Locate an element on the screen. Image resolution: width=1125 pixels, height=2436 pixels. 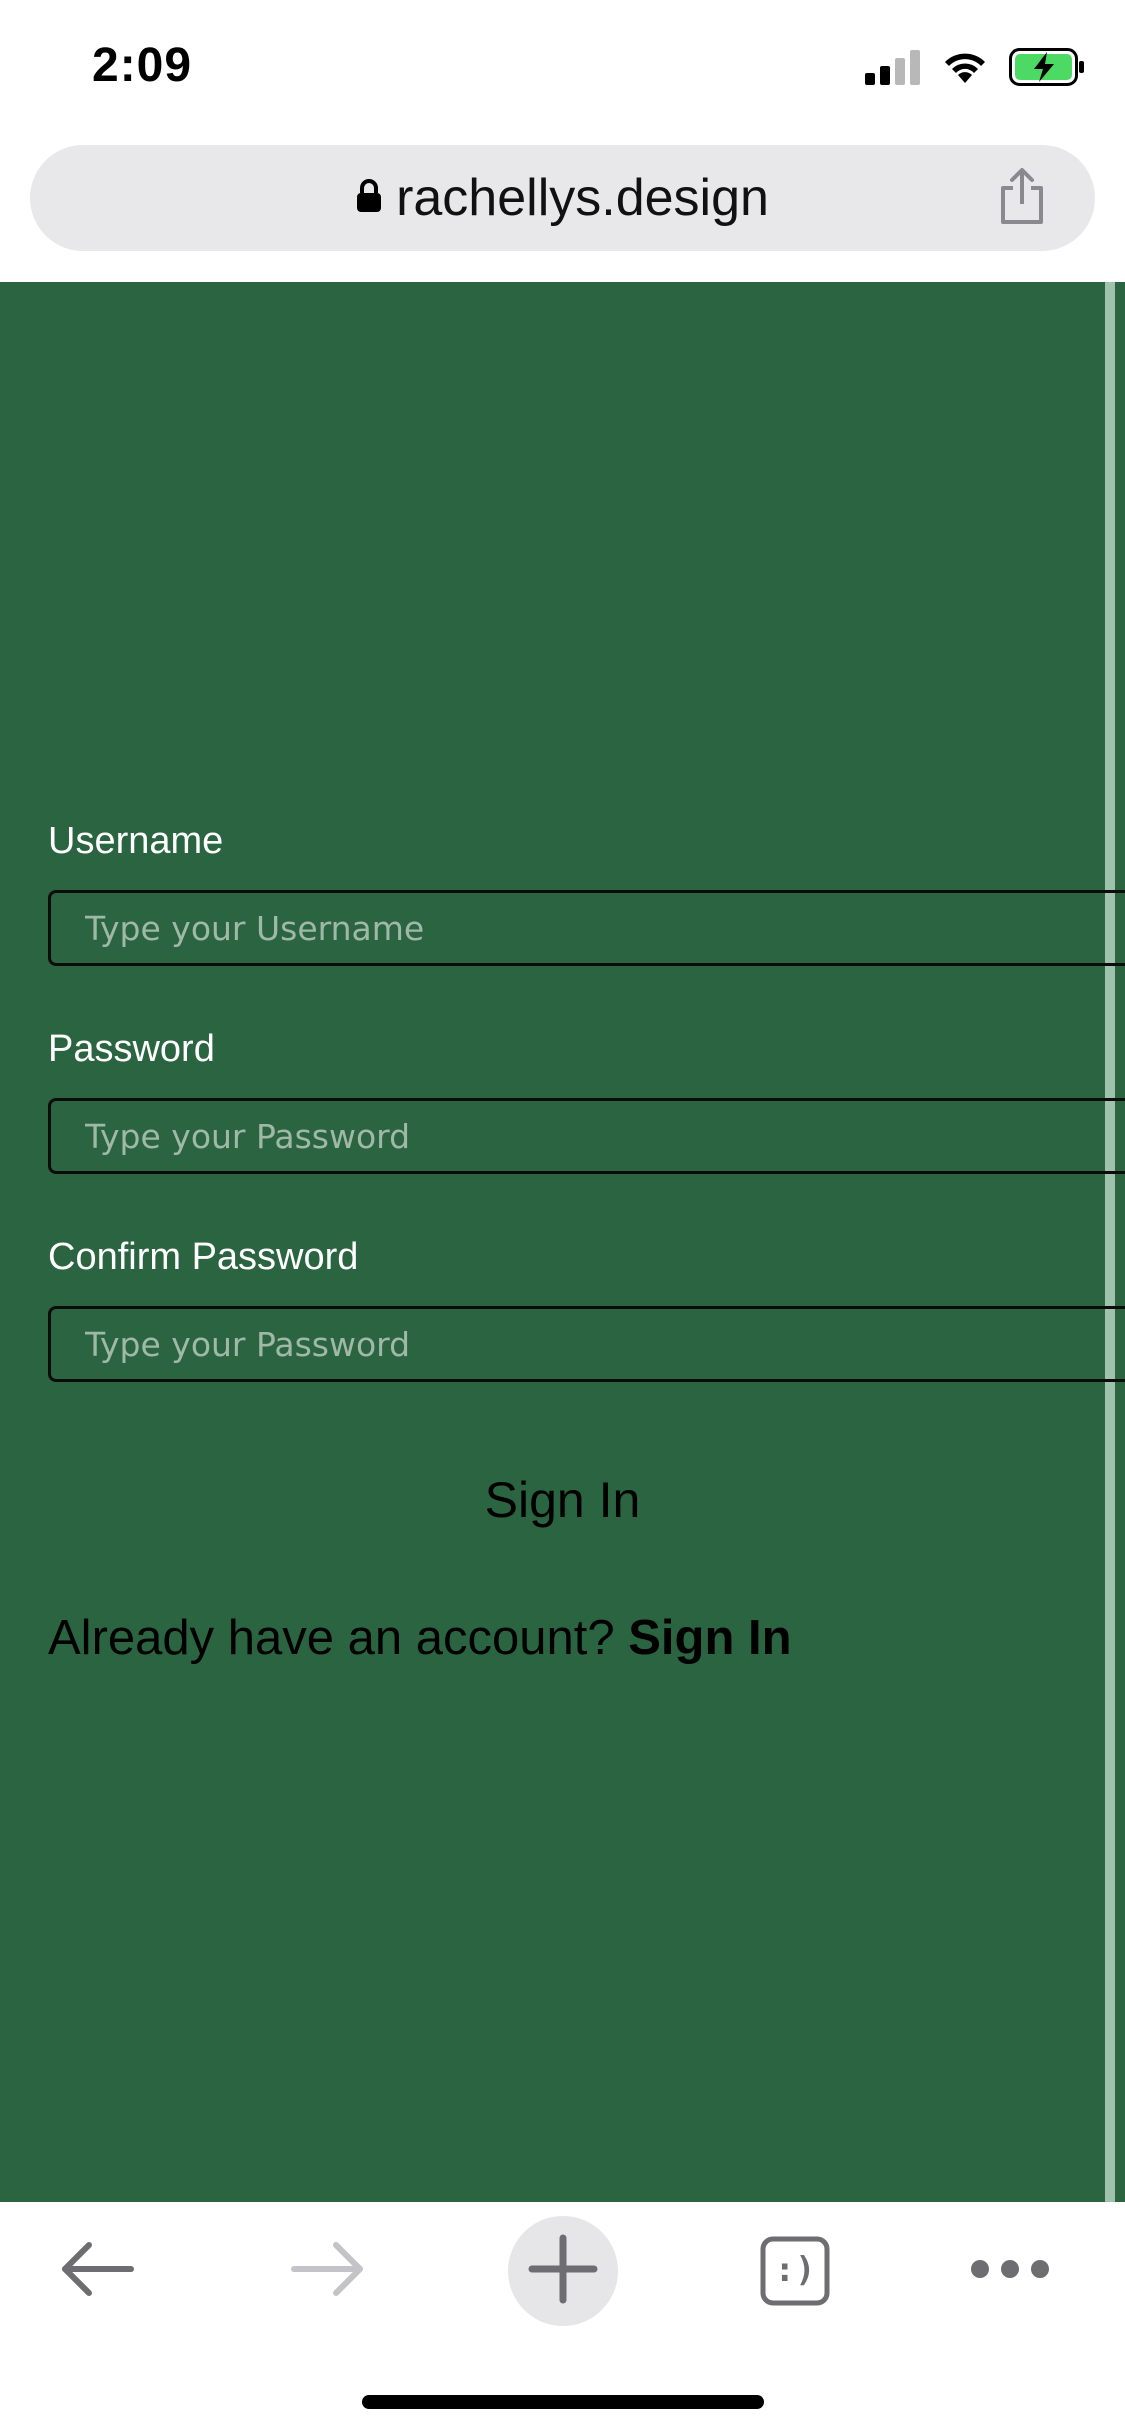
tabs-icon: :) is located at coordinates (795, 2271).